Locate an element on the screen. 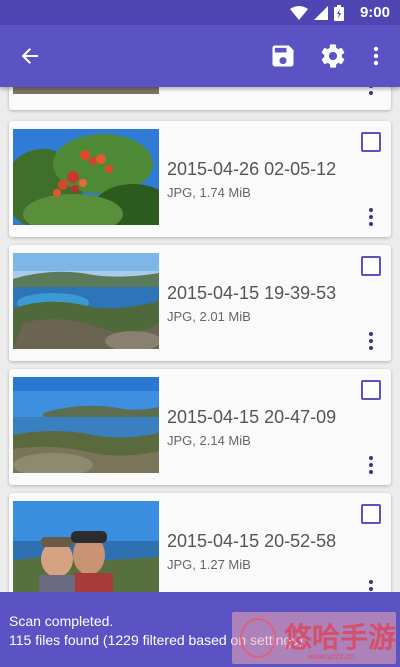  battery-icon is located at coordinates (339, 13).